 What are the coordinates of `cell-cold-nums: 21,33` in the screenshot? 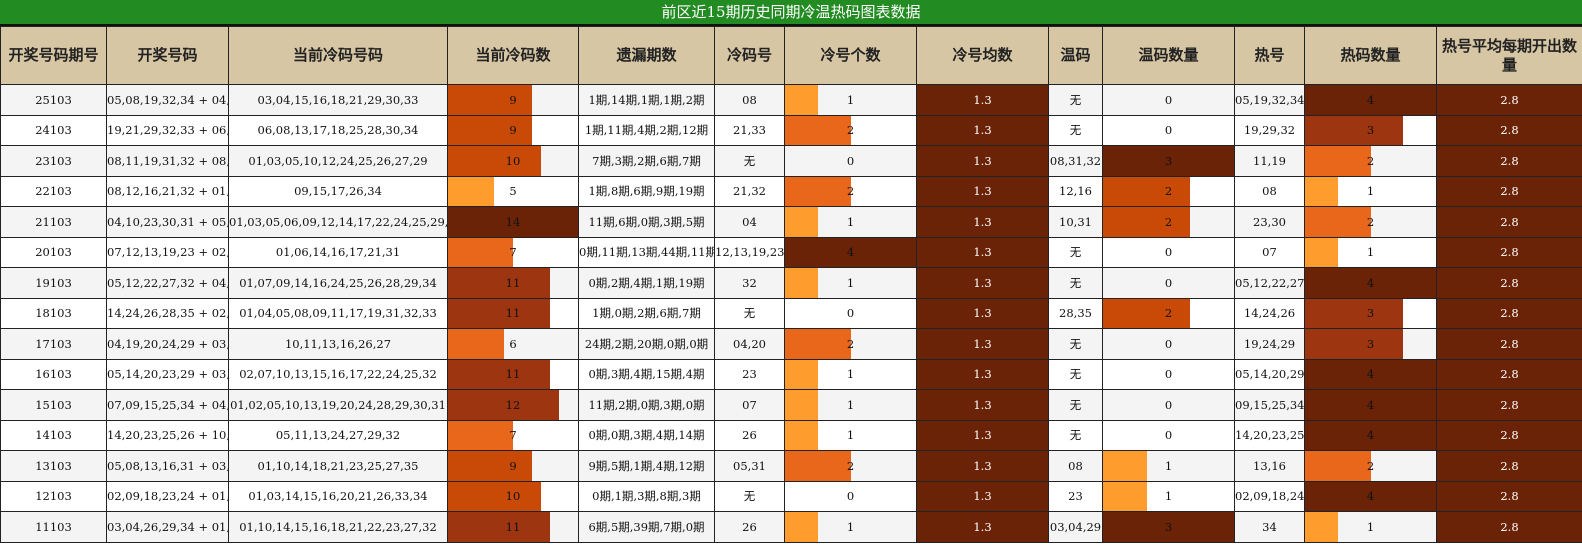 It's located at (749, 130).